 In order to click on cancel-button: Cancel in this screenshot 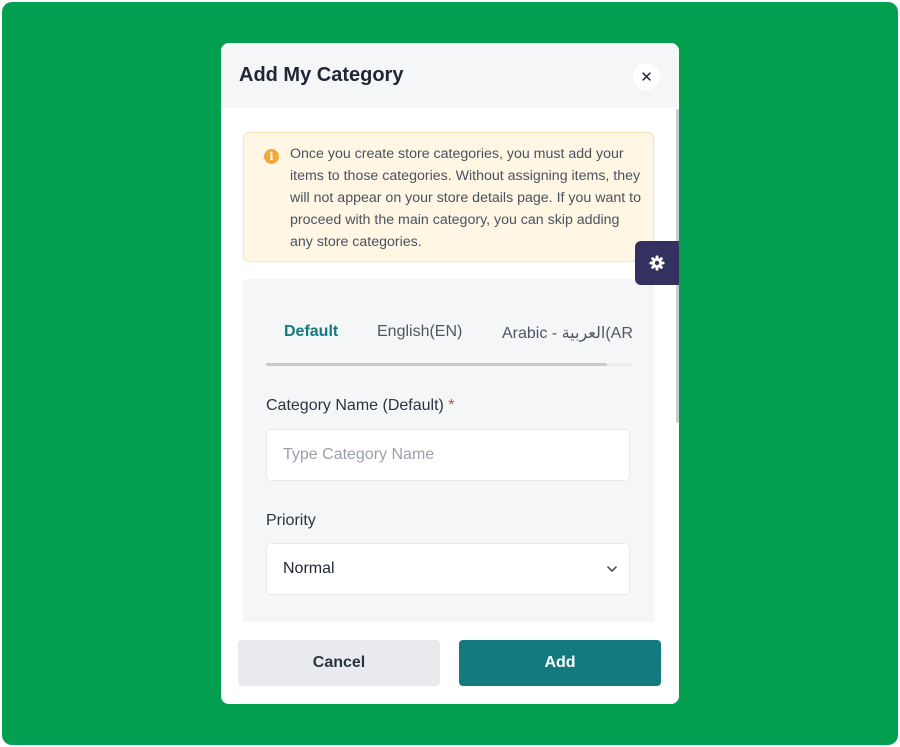, I will do `click(339, 663)`.